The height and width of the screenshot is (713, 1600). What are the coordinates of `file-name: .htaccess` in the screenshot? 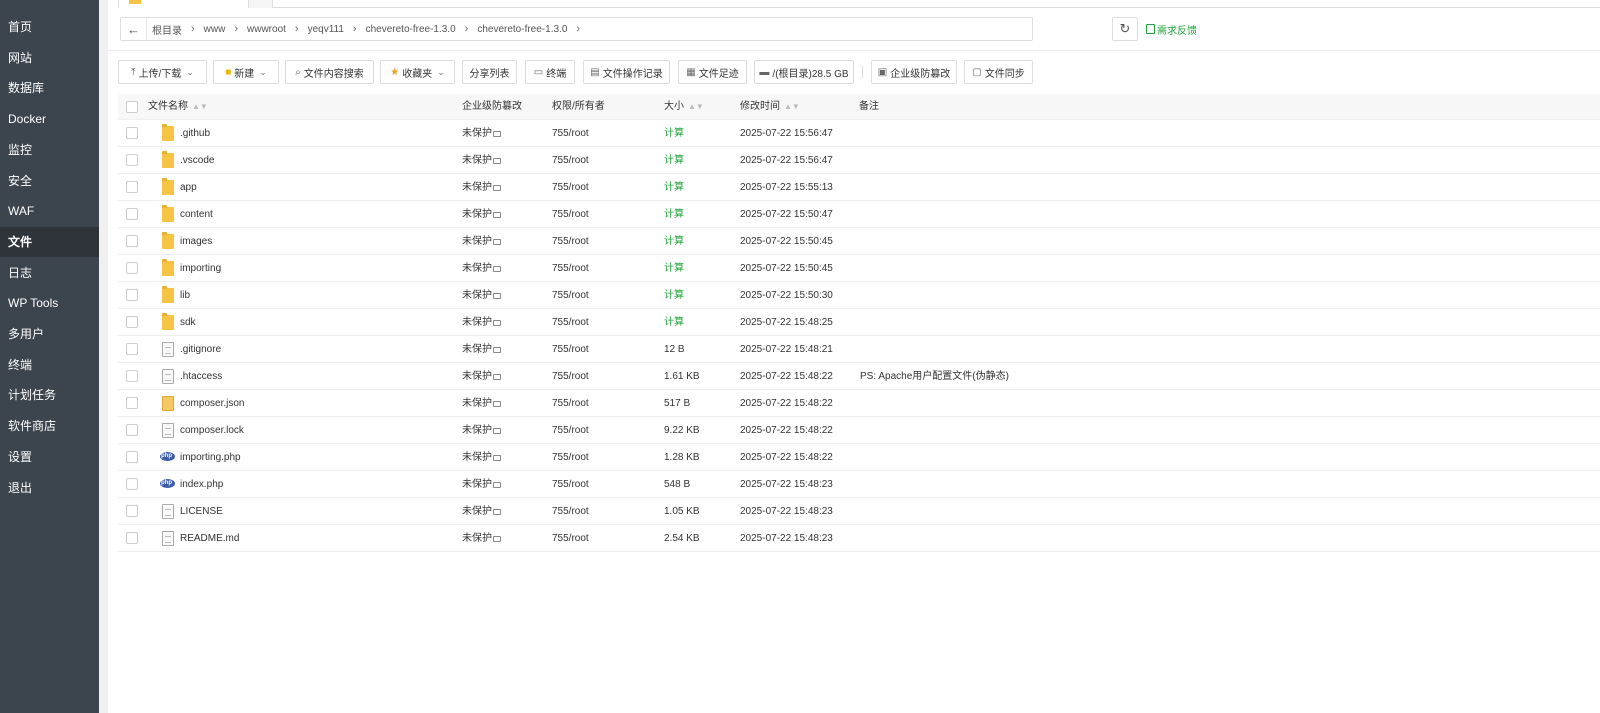 It's located at (201, 376).